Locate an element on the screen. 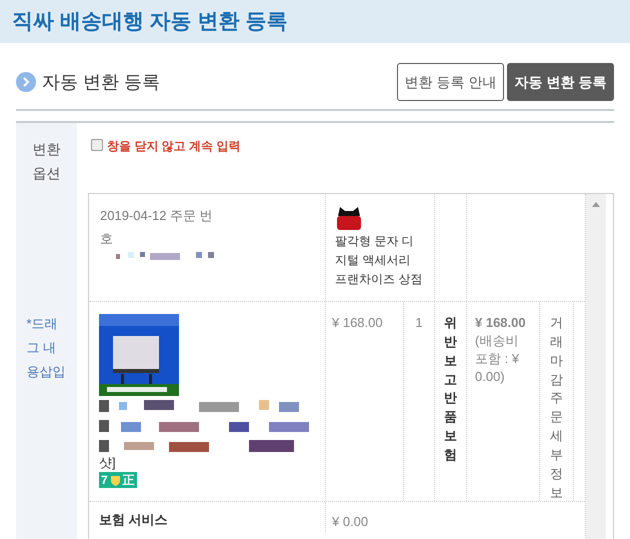  insurance-label: 보험 서비스 is located at coordinates (133, 519).